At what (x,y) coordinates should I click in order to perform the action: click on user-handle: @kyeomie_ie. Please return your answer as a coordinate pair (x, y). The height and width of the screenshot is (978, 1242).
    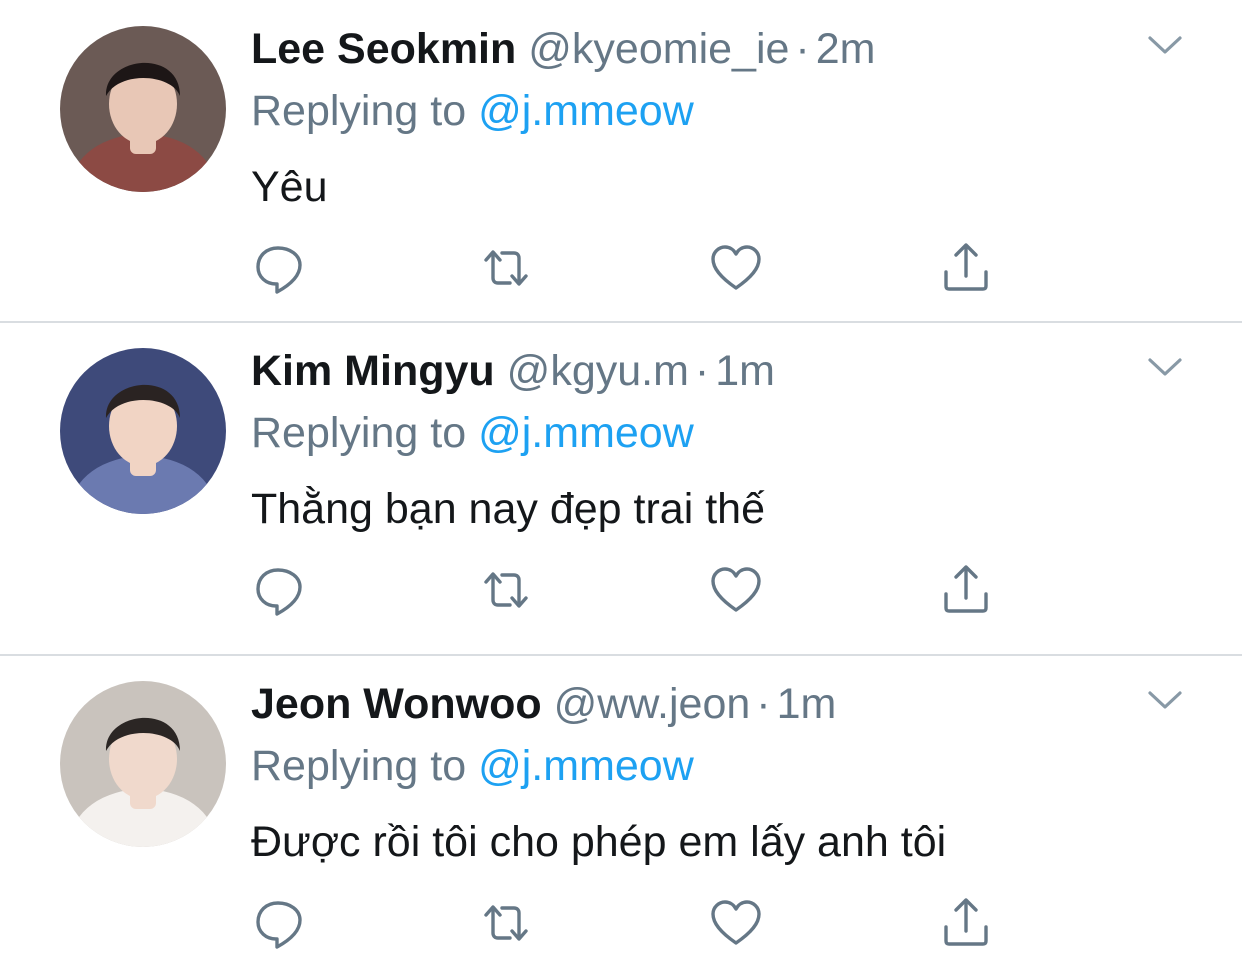
    Looking at the image, I should click on (658, 49).